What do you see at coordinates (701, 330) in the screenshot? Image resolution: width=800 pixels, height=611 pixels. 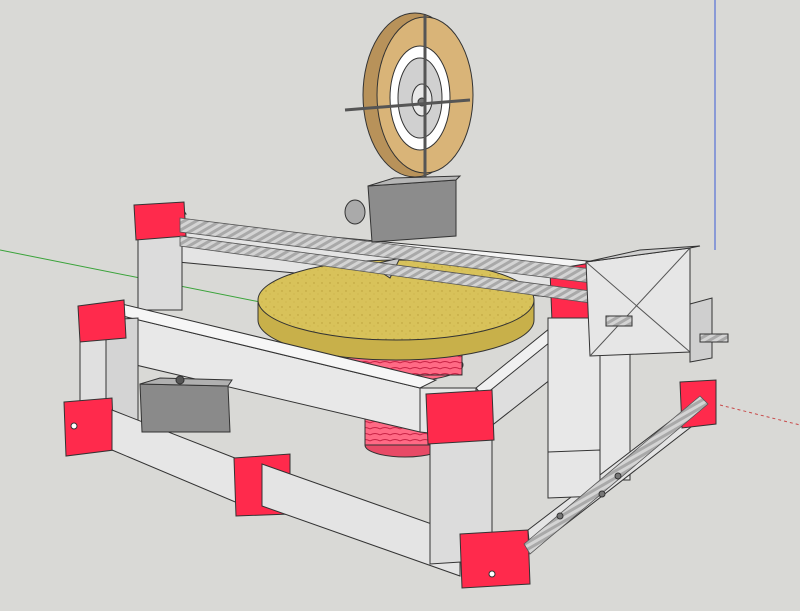 I see `motor-small` at bounding box center [701, 330].